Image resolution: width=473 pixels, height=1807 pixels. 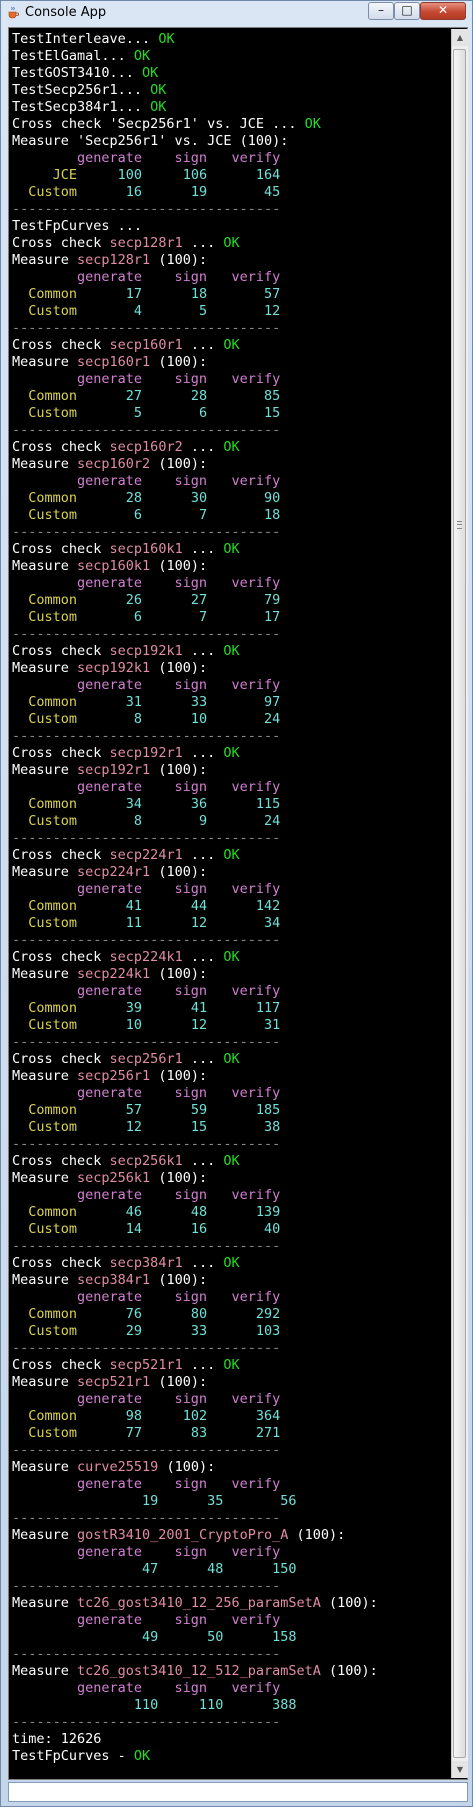 I want to click on timing-values: 11 12 34, so click(x=179, y=923).